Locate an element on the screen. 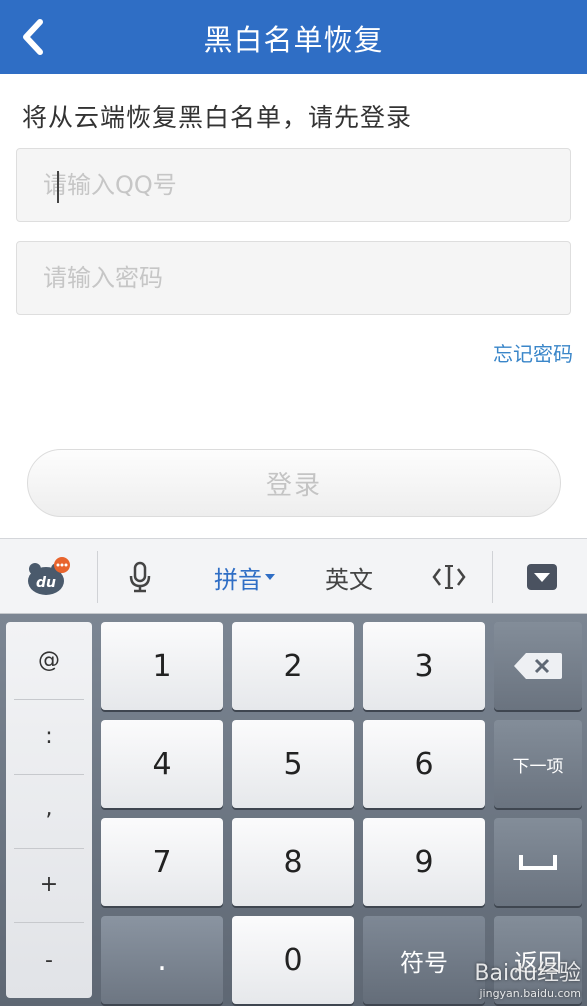  key-2: 2 is located at coordinates (293, 666).